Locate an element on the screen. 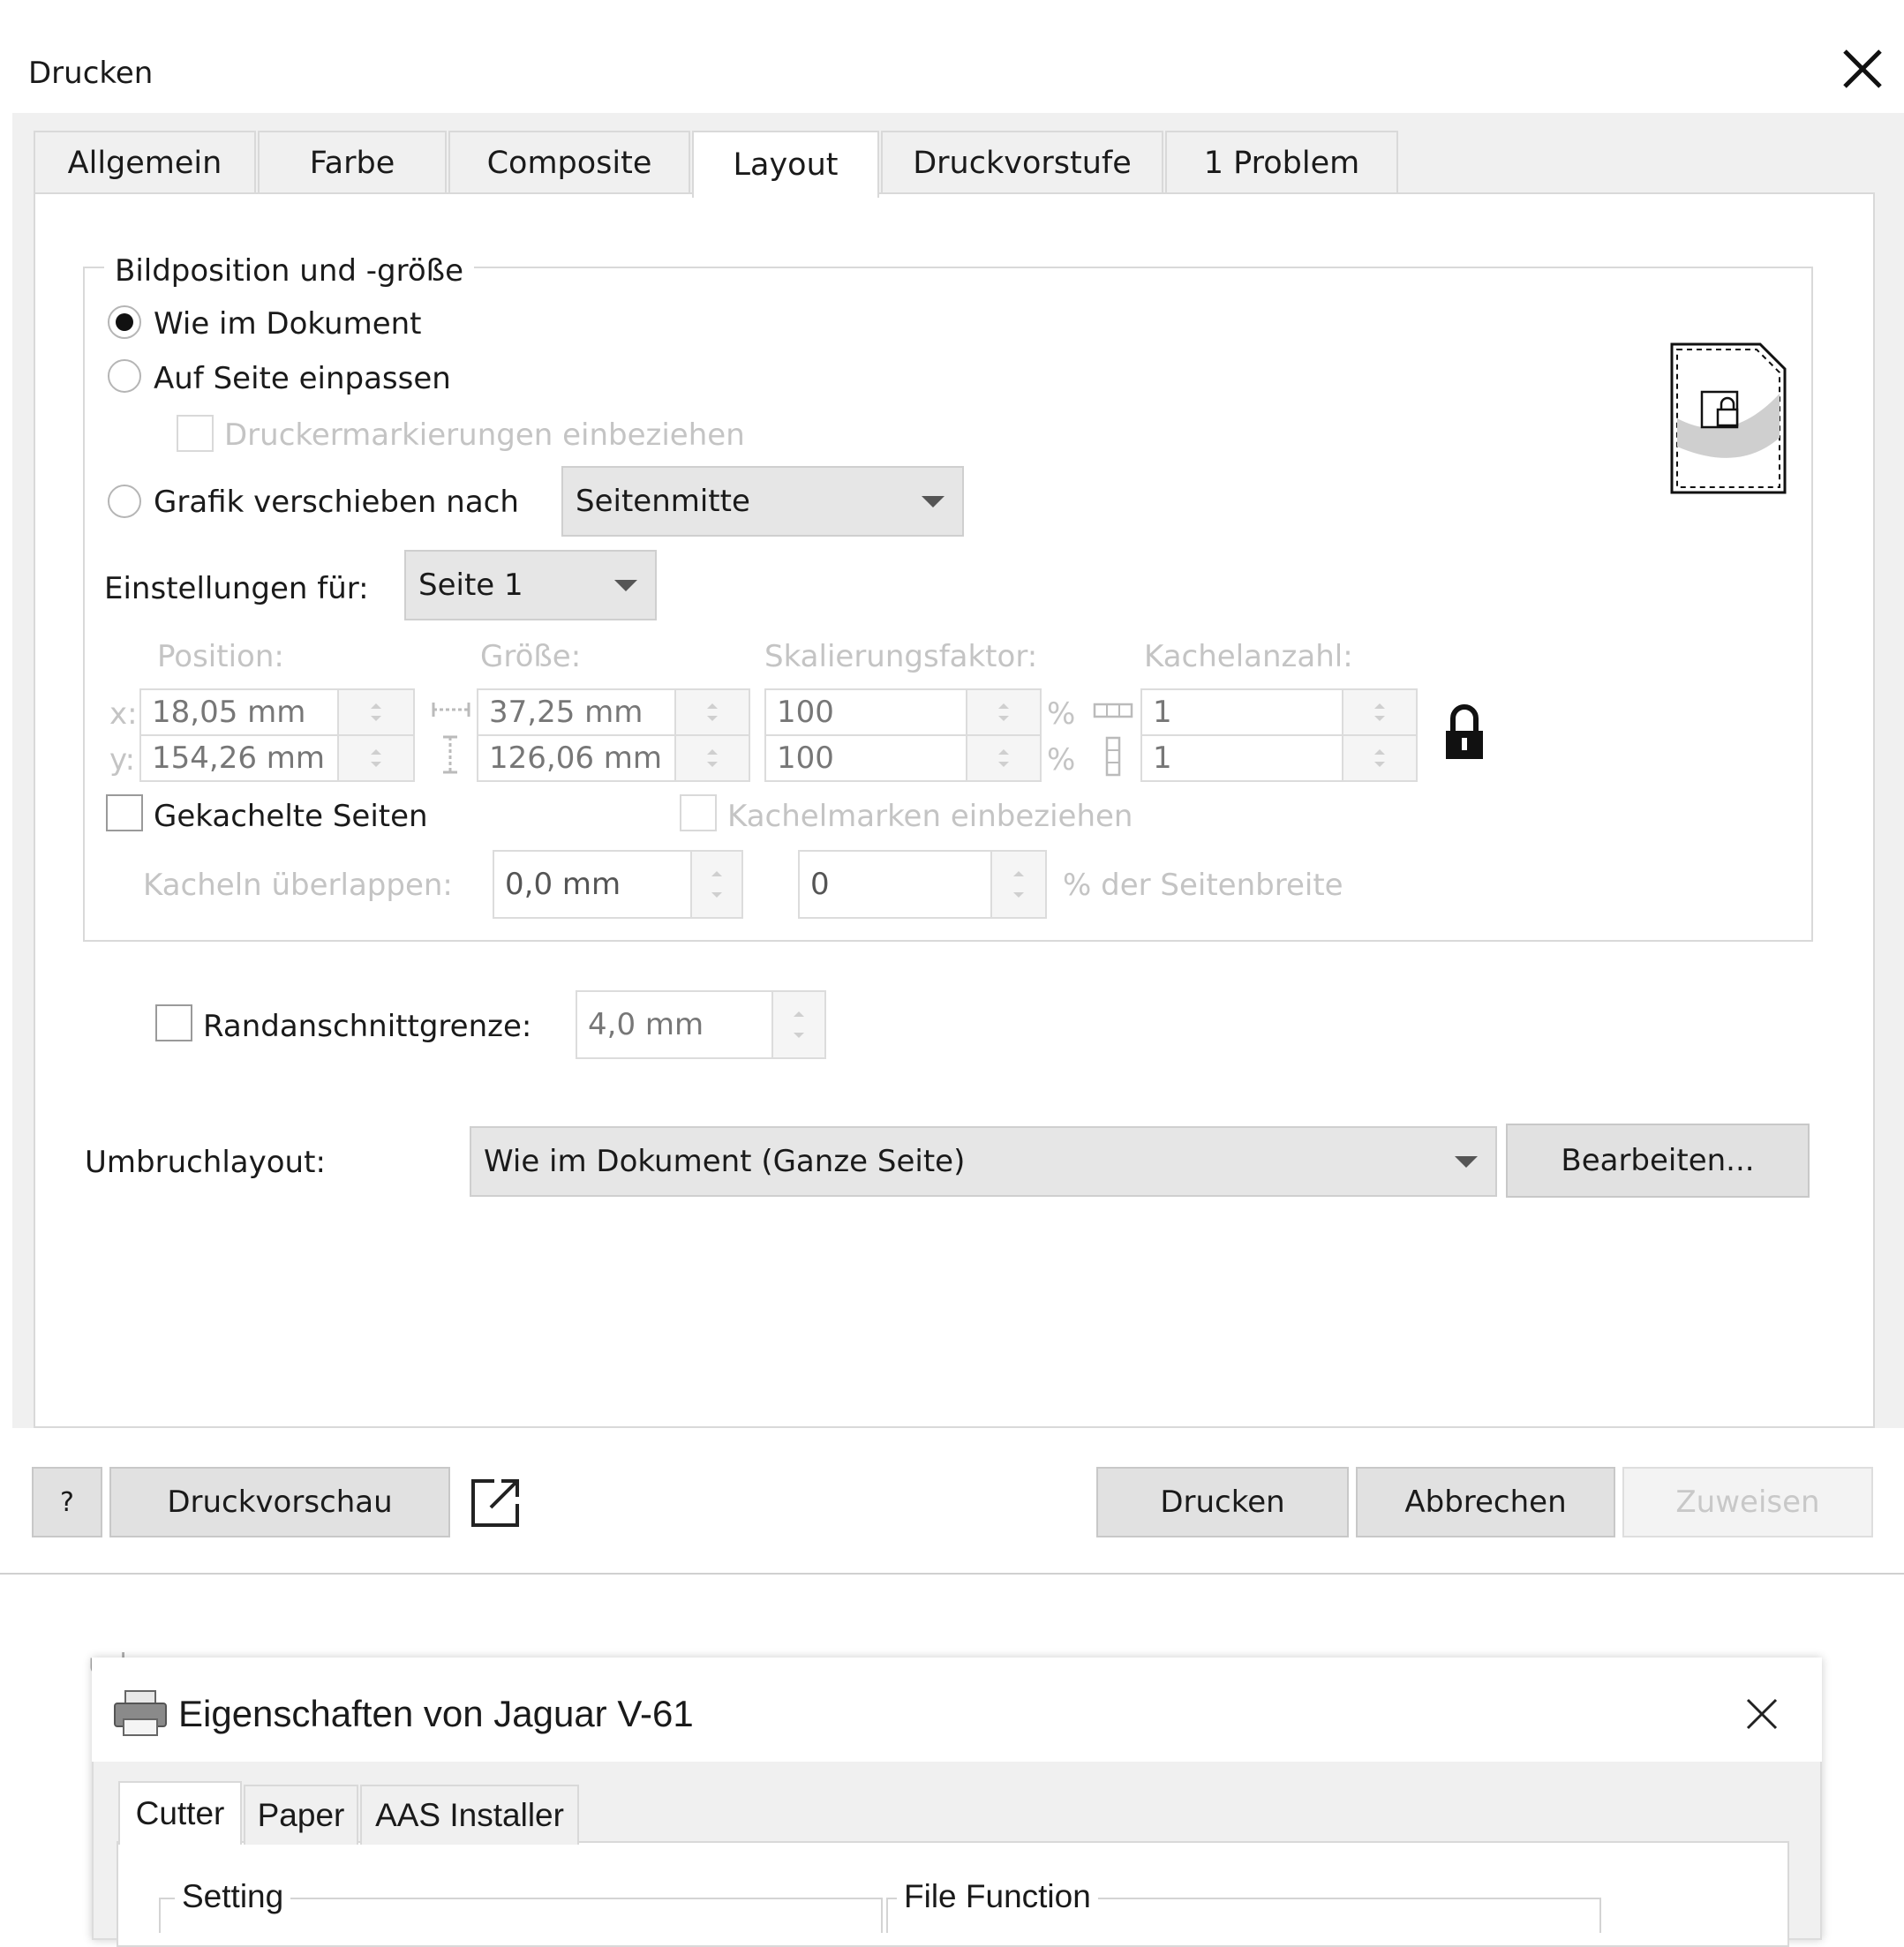 This screenshot has width=1904, height=1947. scale-x-input: 100 is located at coordinates (865, 712).